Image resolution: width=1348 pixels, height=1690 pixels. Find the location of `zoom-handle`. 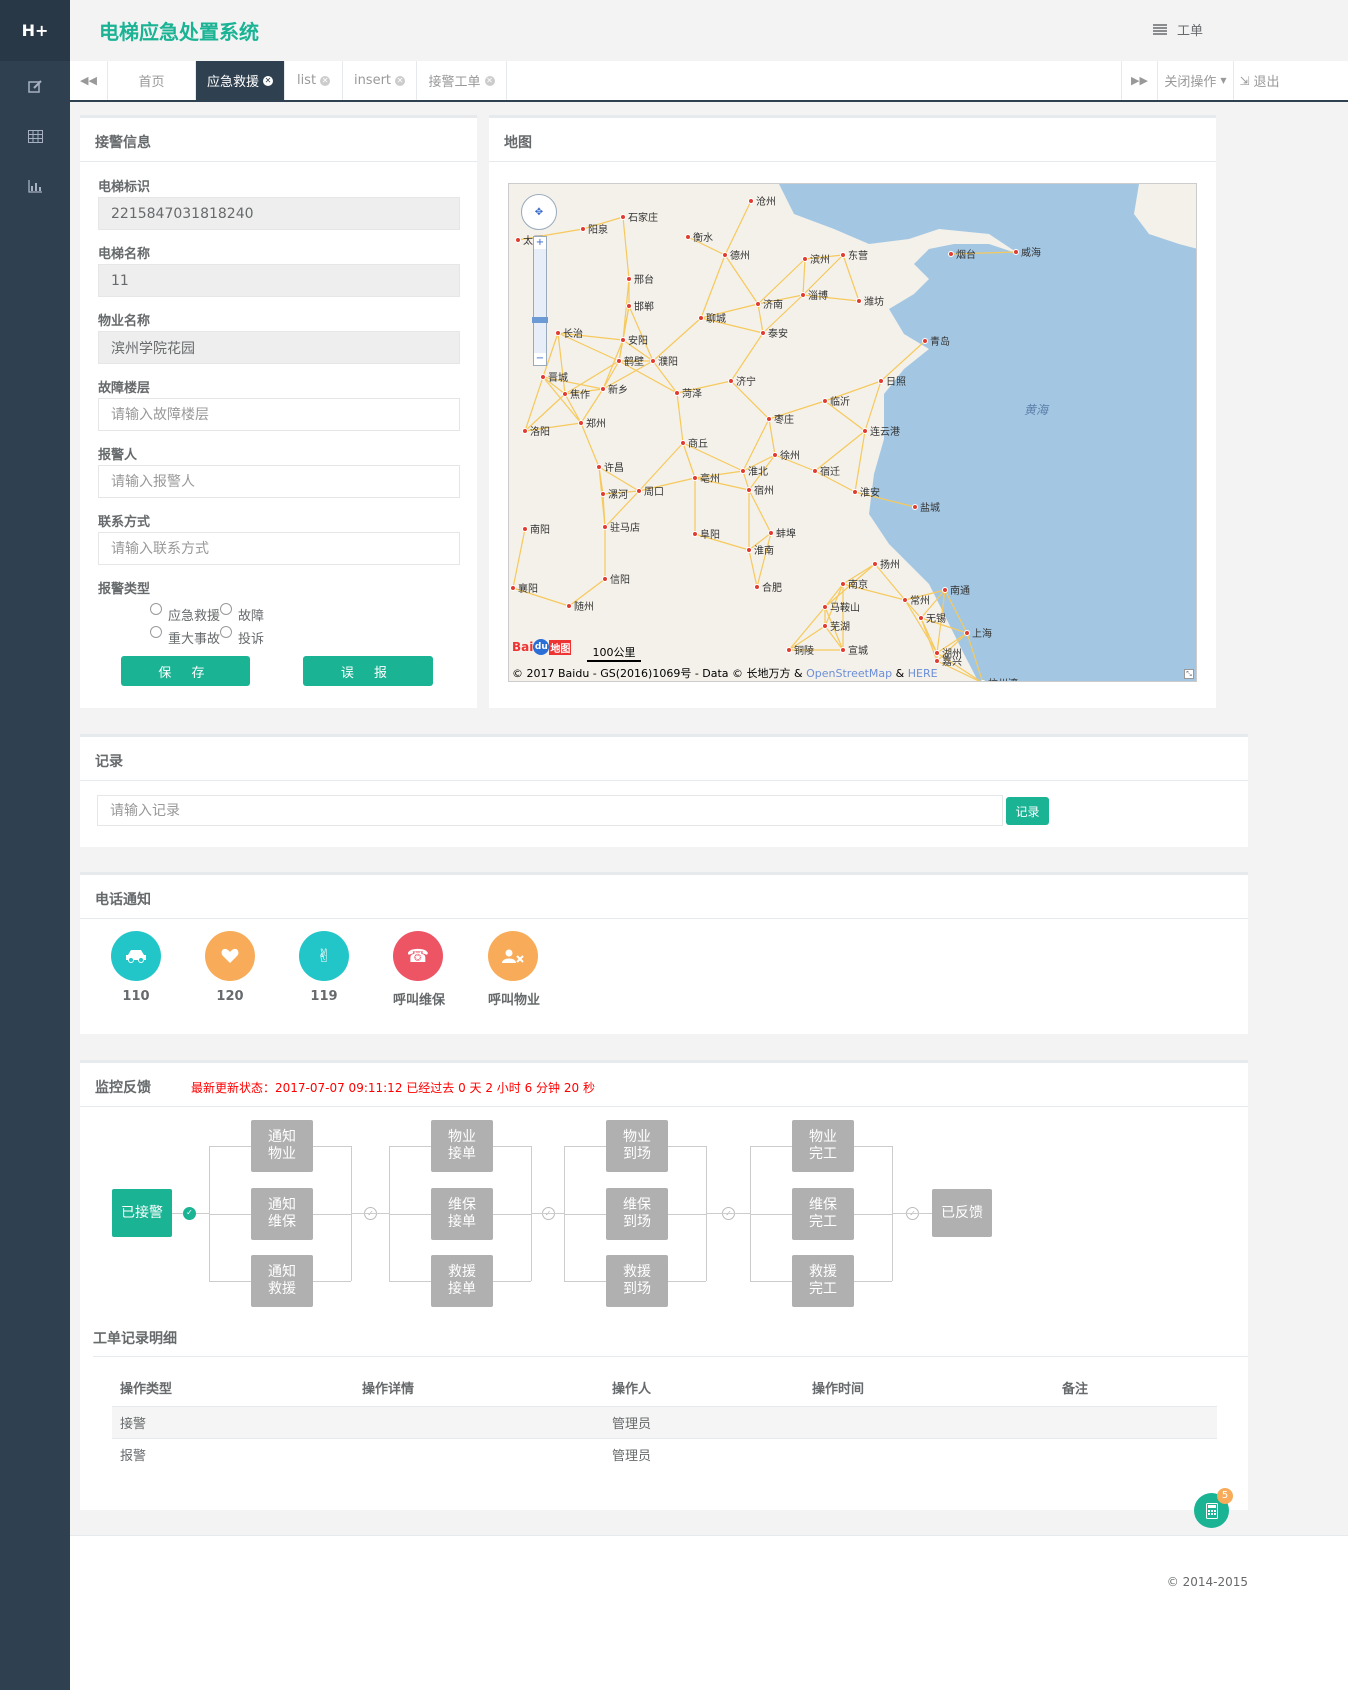

zoom-handle is located at coordinates (540, 320).